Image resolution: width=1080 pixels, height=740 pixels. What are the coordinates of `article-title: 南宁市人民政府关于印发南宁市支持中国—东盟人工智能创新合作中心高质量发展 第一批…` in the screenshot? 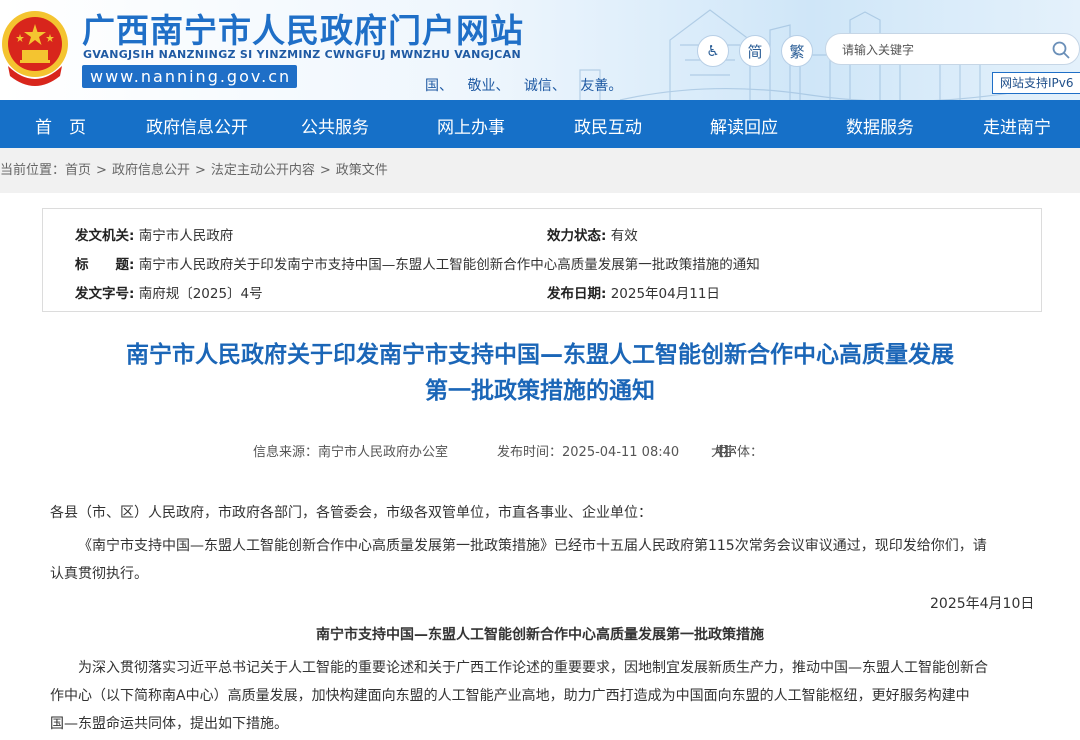 It's located at (540, 373).